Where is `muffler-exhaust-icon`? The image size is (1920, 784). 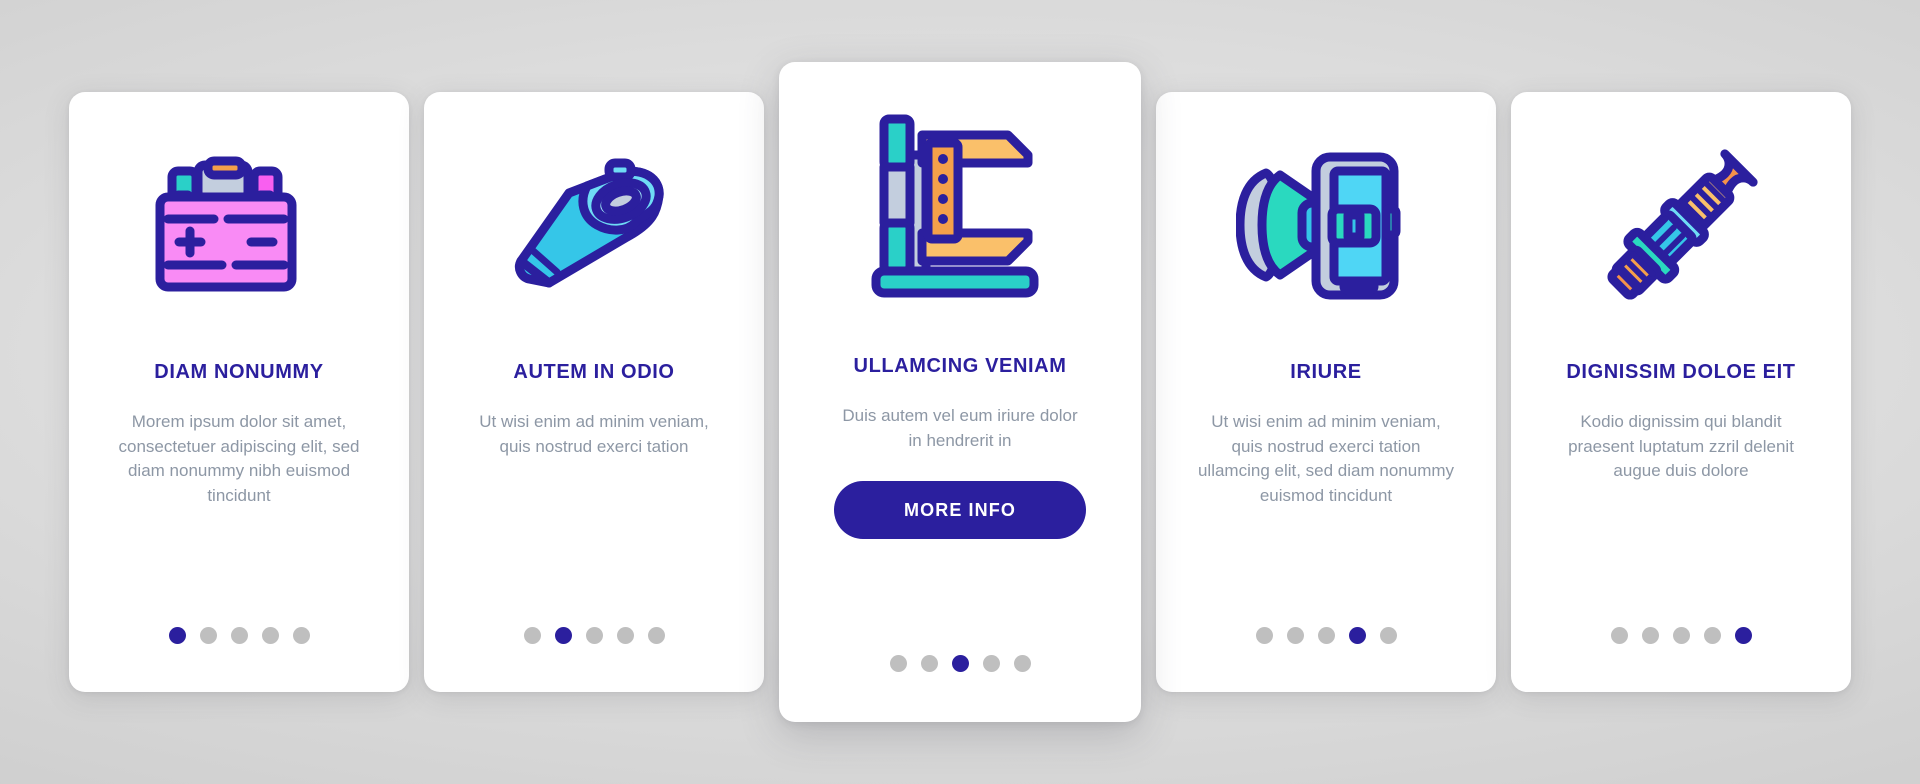
muffler-exhaust-icon is located at coordinates (589, 223).